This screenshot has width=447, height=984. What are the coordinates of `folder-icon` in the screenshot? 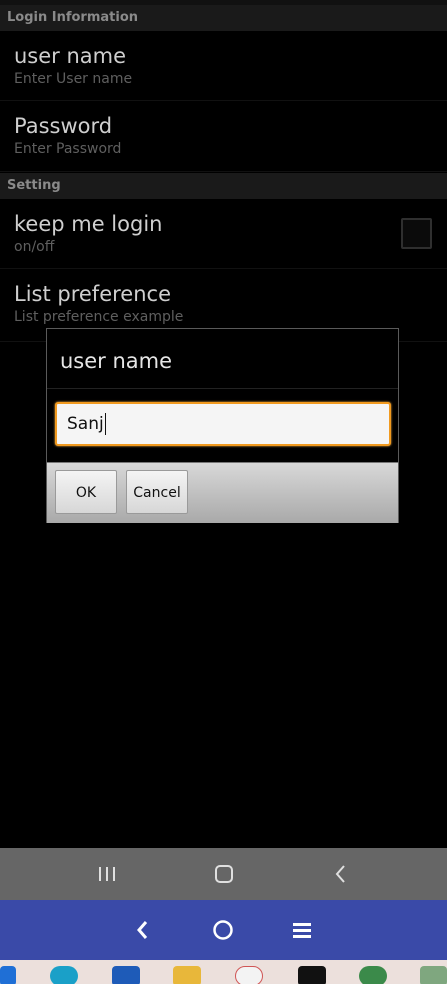 It's located at (187, 975).